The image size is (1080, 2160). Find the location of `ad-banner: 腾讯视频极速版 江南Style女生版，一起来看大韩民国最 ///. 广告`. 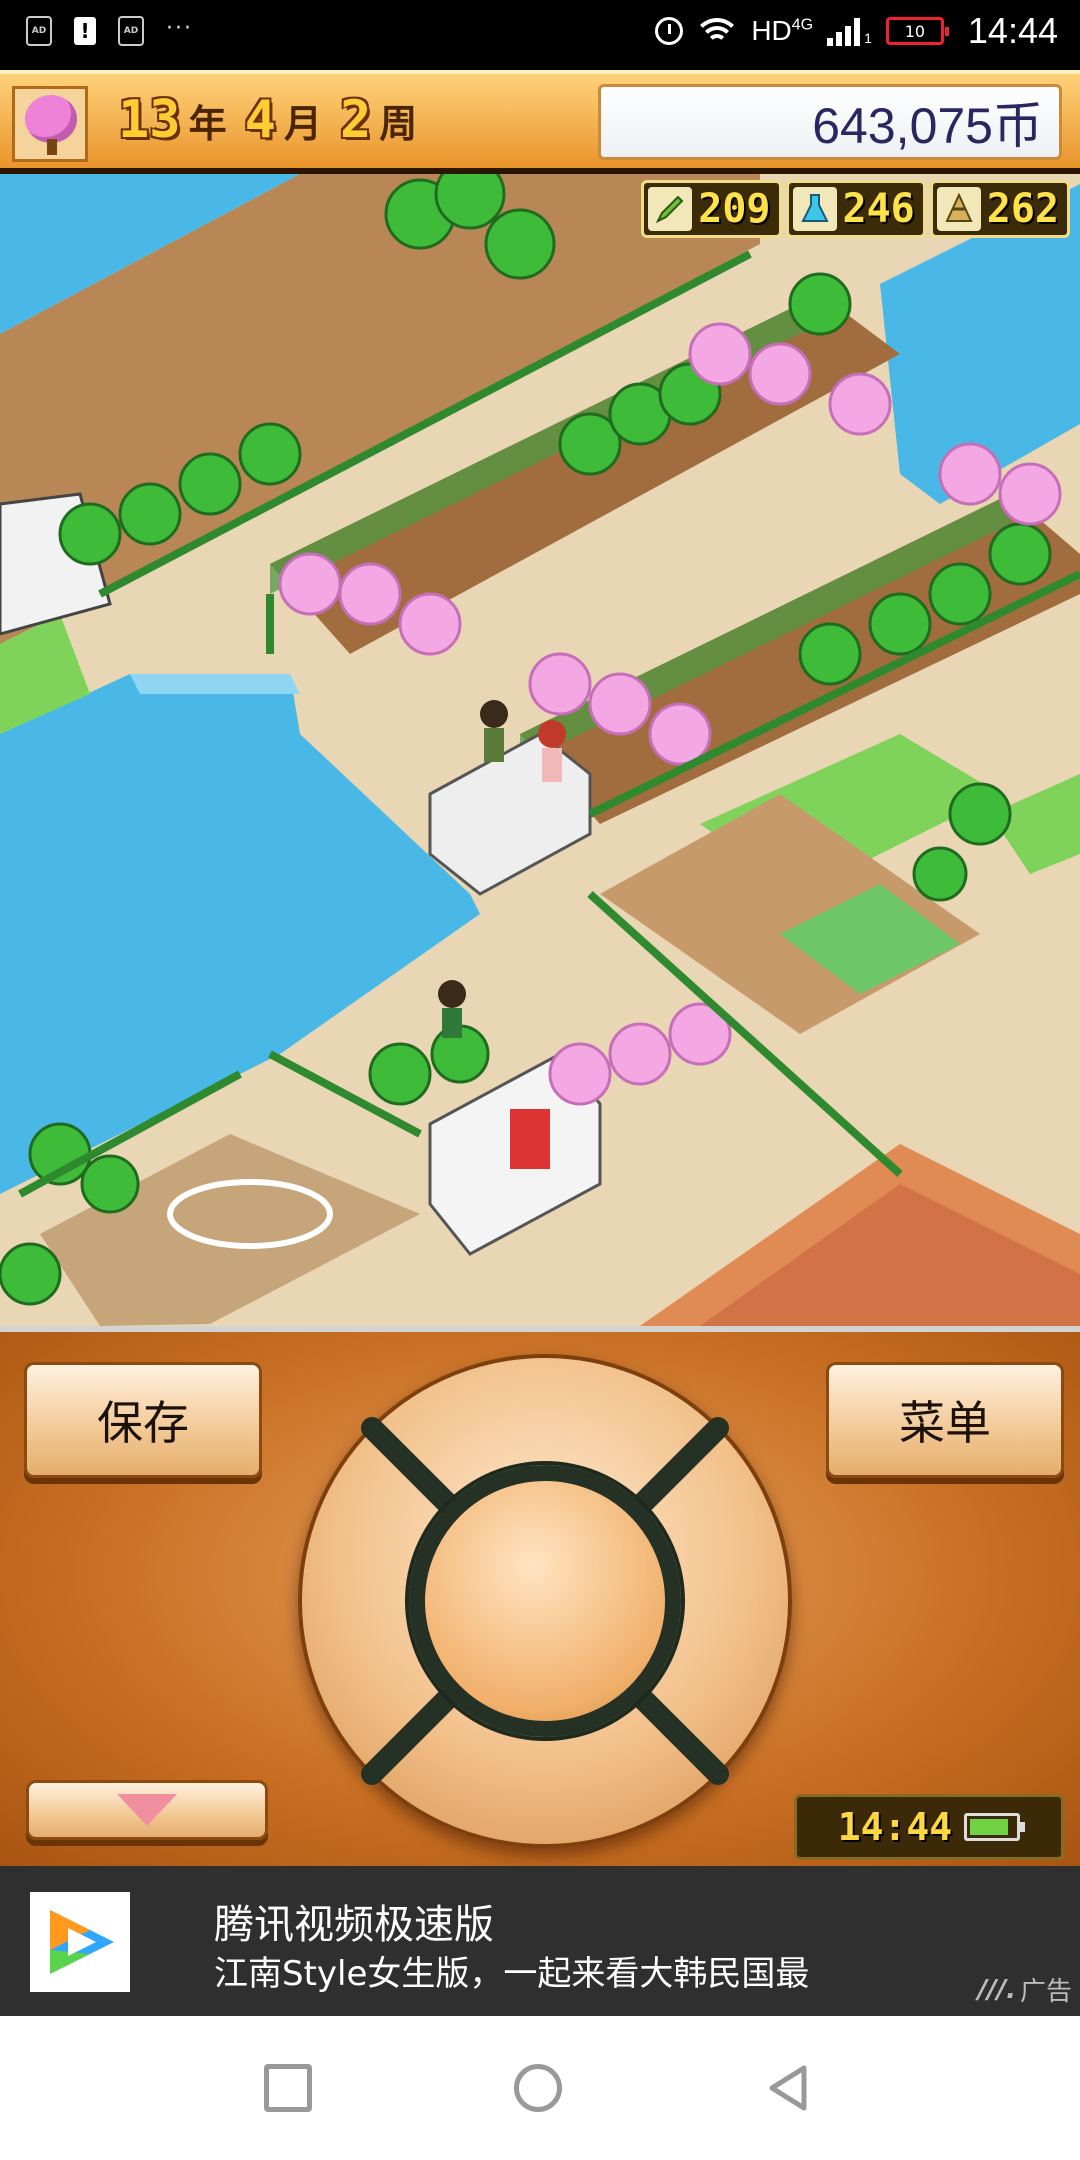

ad-banner: 腾讯视频极速版 江南Style女生版，一起来看大韩民国最 ///. 广告 is located at coordinates (540, 1941).